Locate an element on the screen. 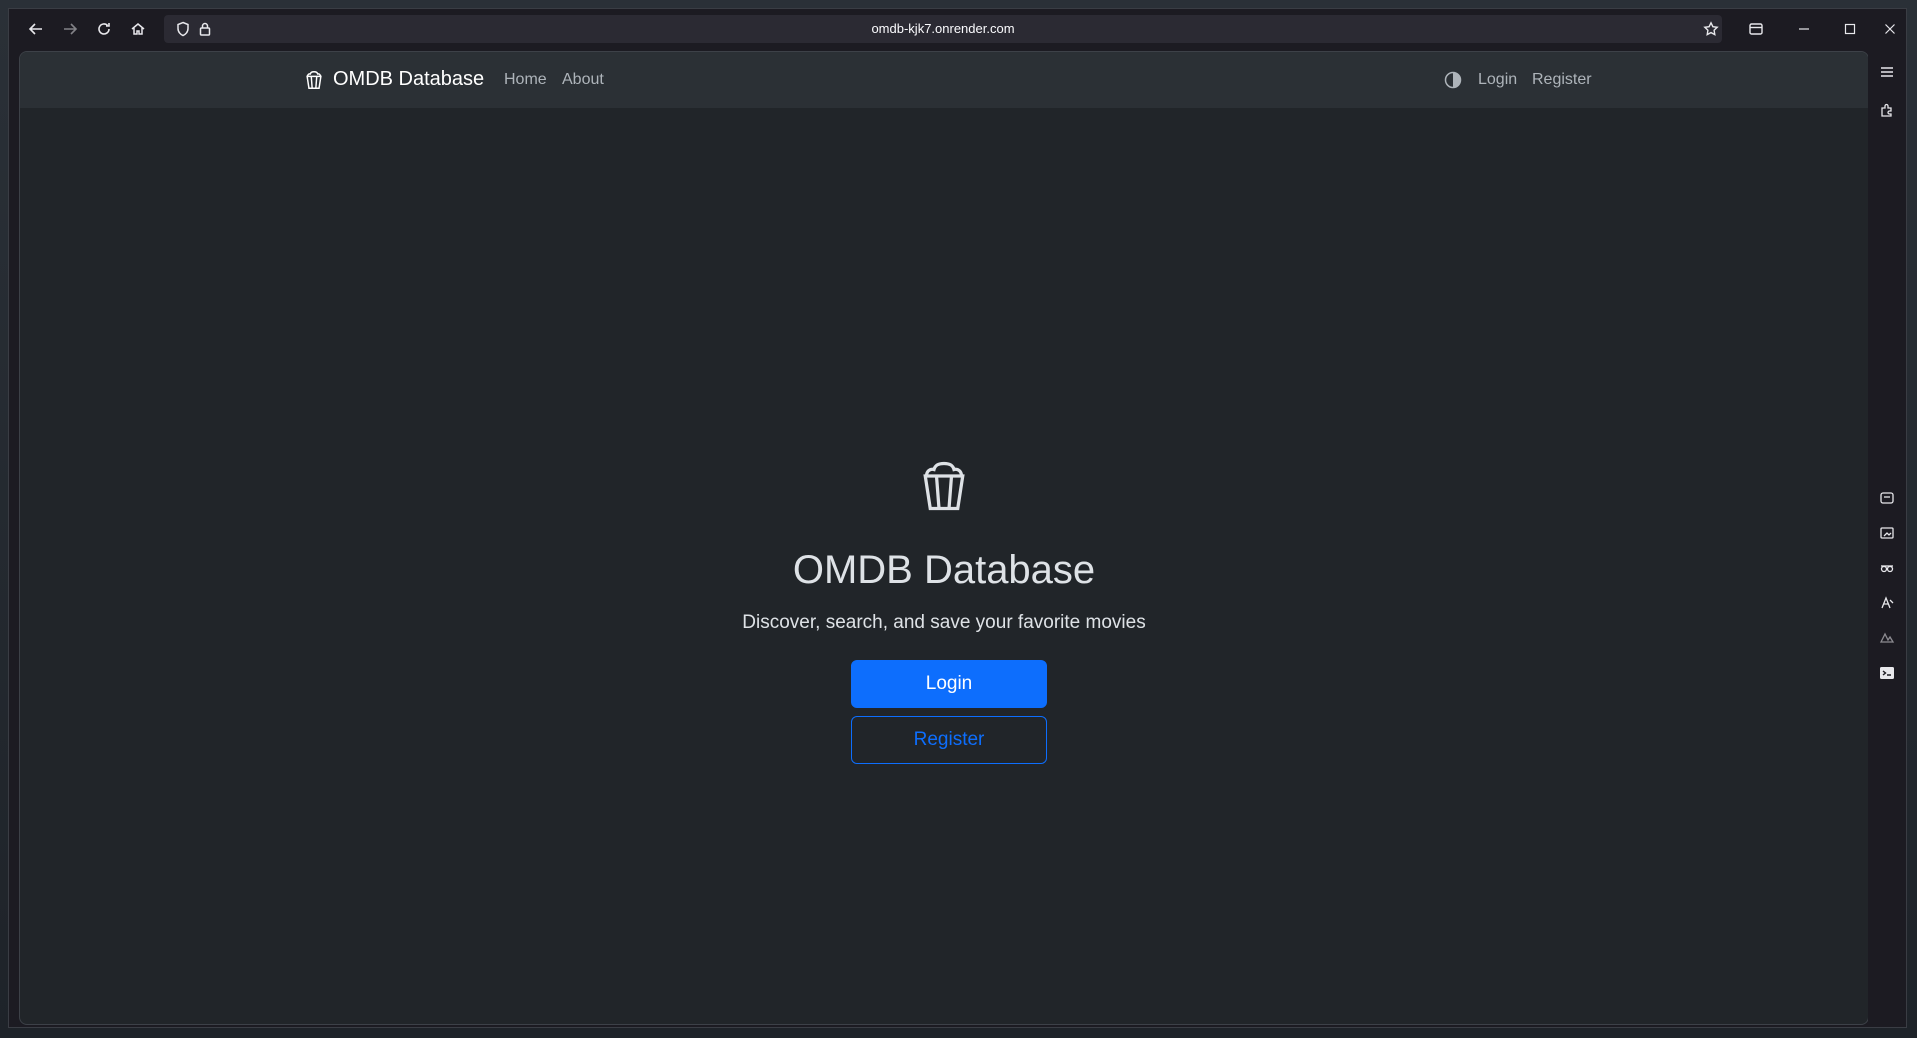 Image resolution: width=1917 pixels, height=1038 pixels. login-button: Login is located at coordinates (949, 684).